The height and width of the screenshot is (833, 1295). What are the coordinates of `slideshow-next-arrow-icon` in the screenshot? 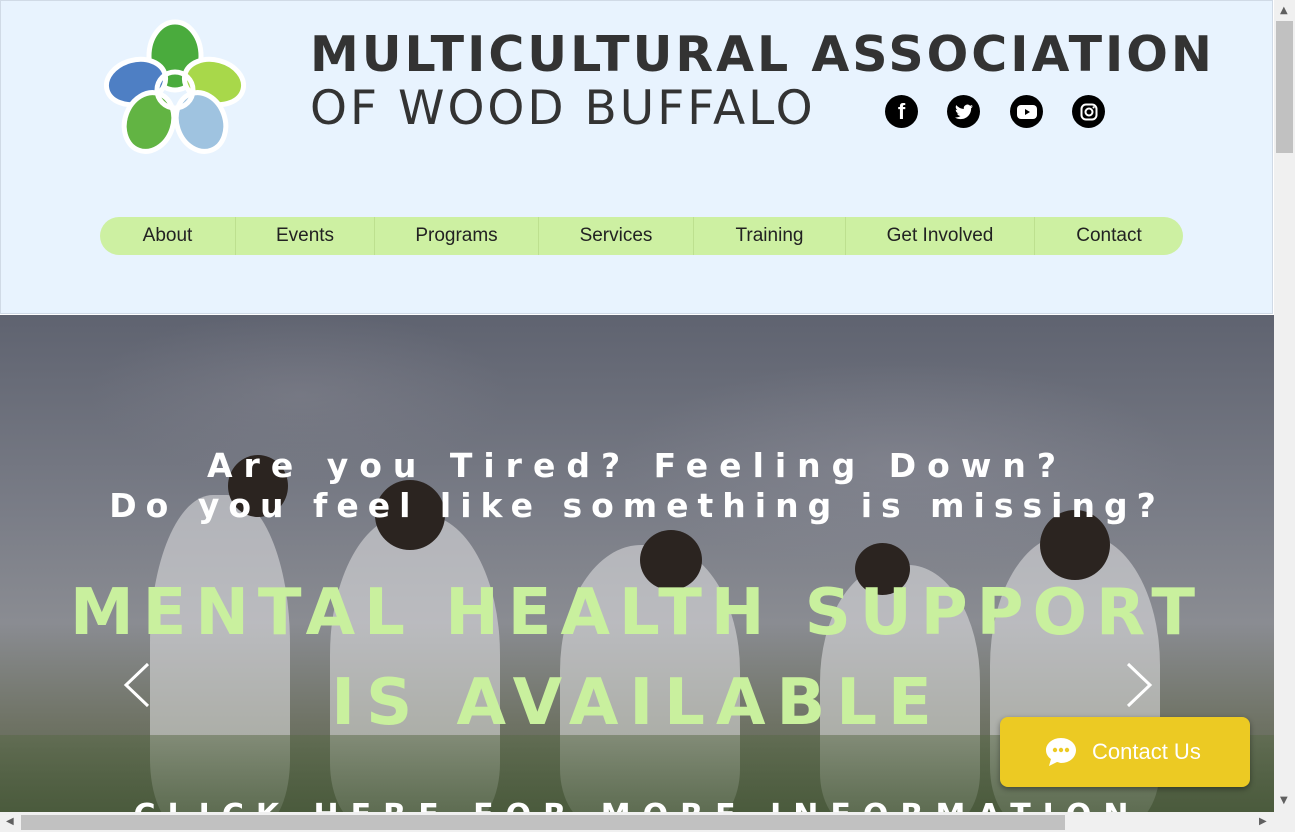 It's located at (1139, 685).